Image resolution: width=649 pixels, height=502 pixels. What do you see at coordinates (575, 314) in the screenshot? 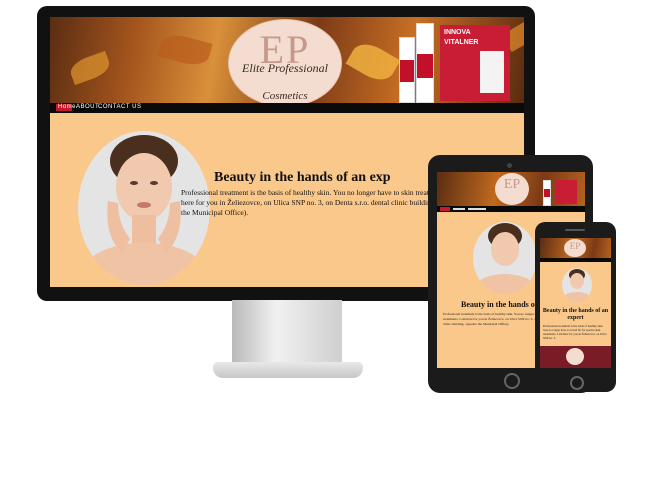
I see `phone-hero-title: Beauty in the hands of an expert` at bounding box center [575, 314].